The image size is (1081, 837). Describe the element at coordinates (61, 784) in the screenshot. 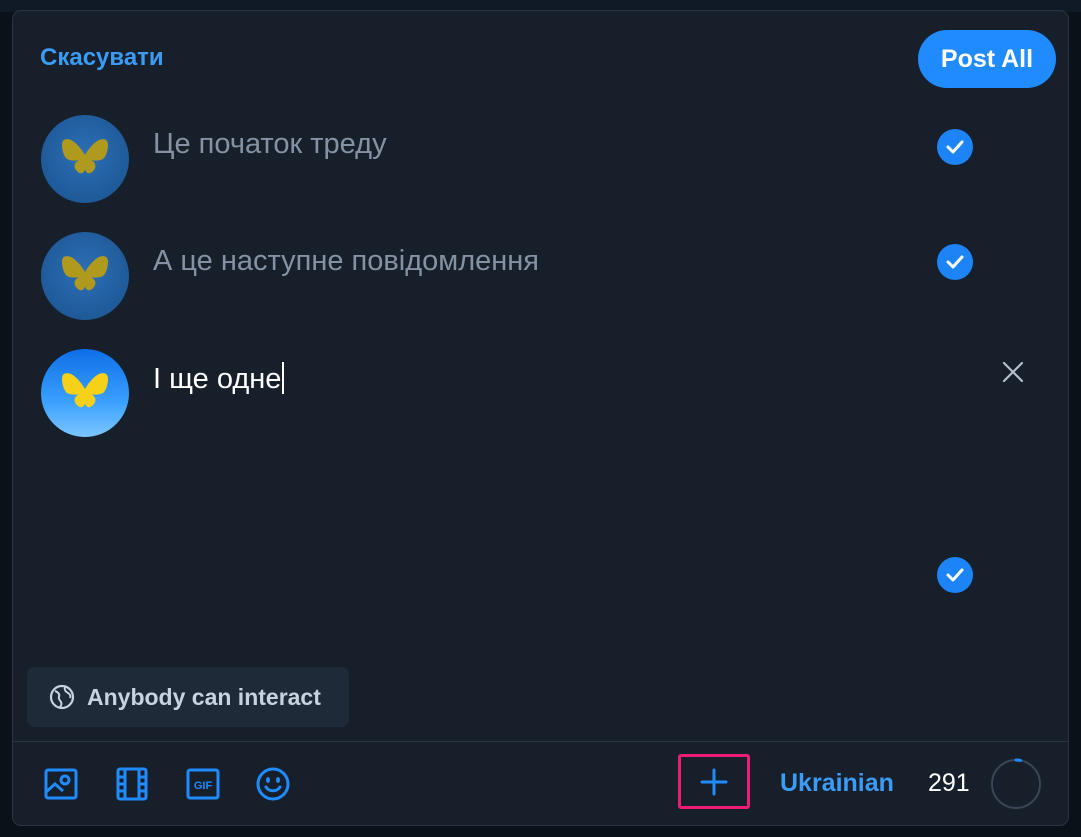

I see `image-icon` at that location.